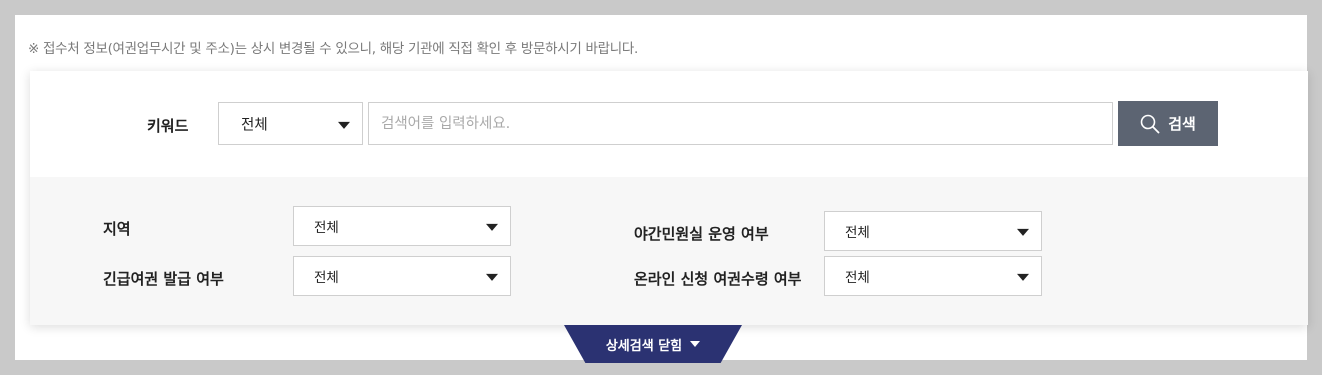 This screenshot has height=375, width=1322. What do you see at coordinates (402, 226) in the screenshot?
I see `region-select: 전체` at bounding box center [402, 226].